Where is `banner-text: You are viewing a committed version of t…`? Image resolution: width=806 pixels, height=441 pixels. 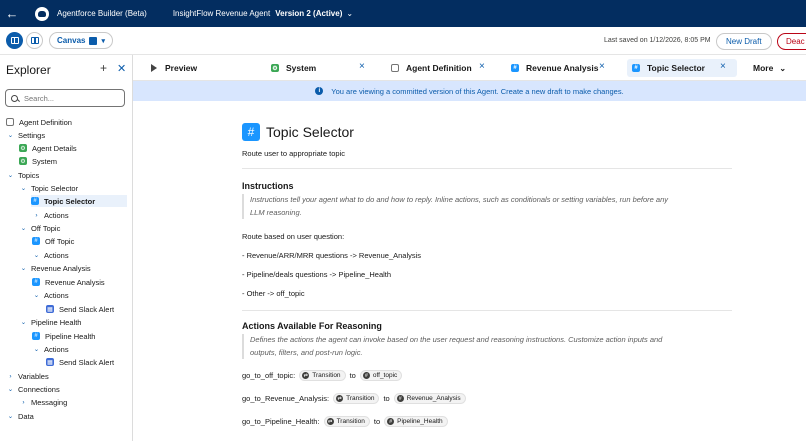
banner-text: You are viewing a committed version of t… is located at coordinates (477, 91).